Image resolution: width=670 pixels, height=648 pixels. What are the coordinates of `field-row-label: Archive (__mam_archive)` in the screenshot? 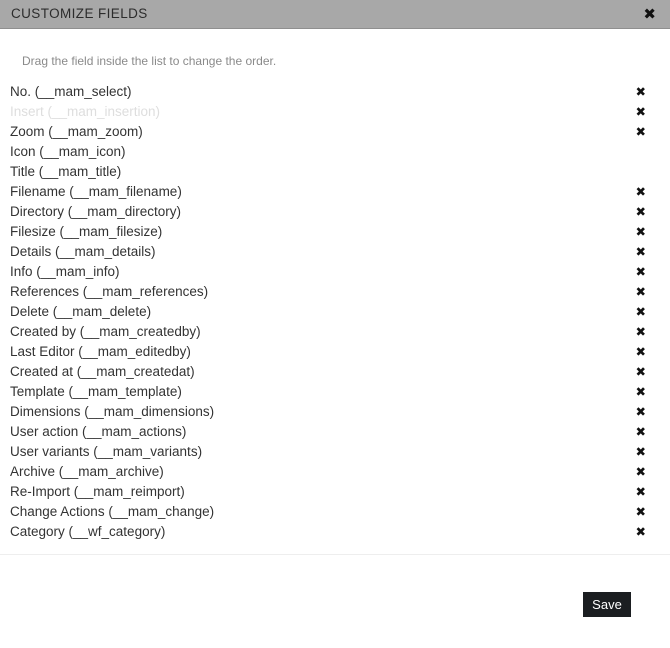 It's located at (87, 472).